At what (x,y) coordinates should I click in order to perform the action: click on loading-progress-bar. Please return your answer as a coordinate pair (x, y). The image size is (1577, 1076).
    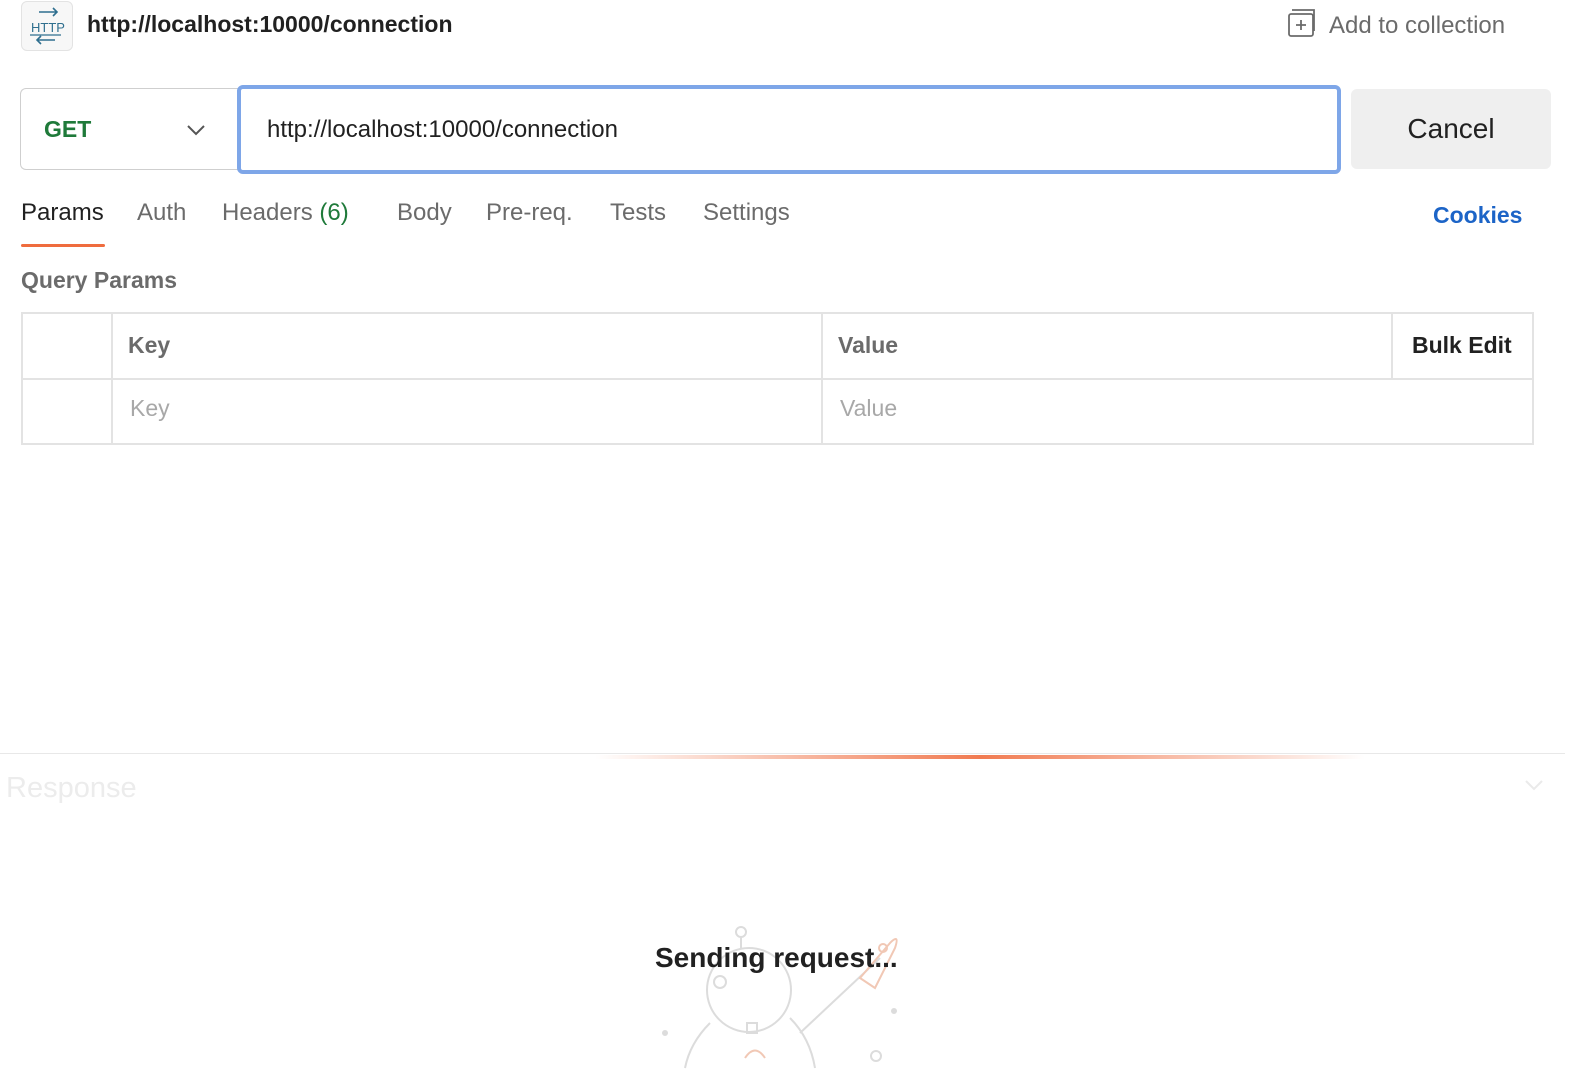
    Looking at the image, I should click on (980, 757).